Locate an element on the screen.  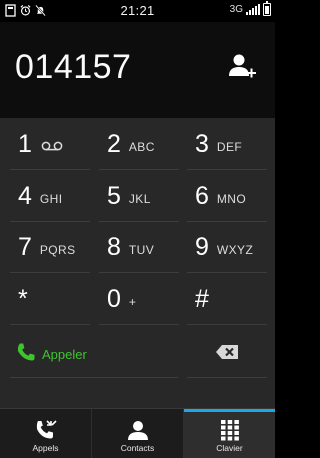
key-3: 3 DEF is located at coordinates (227, 144).